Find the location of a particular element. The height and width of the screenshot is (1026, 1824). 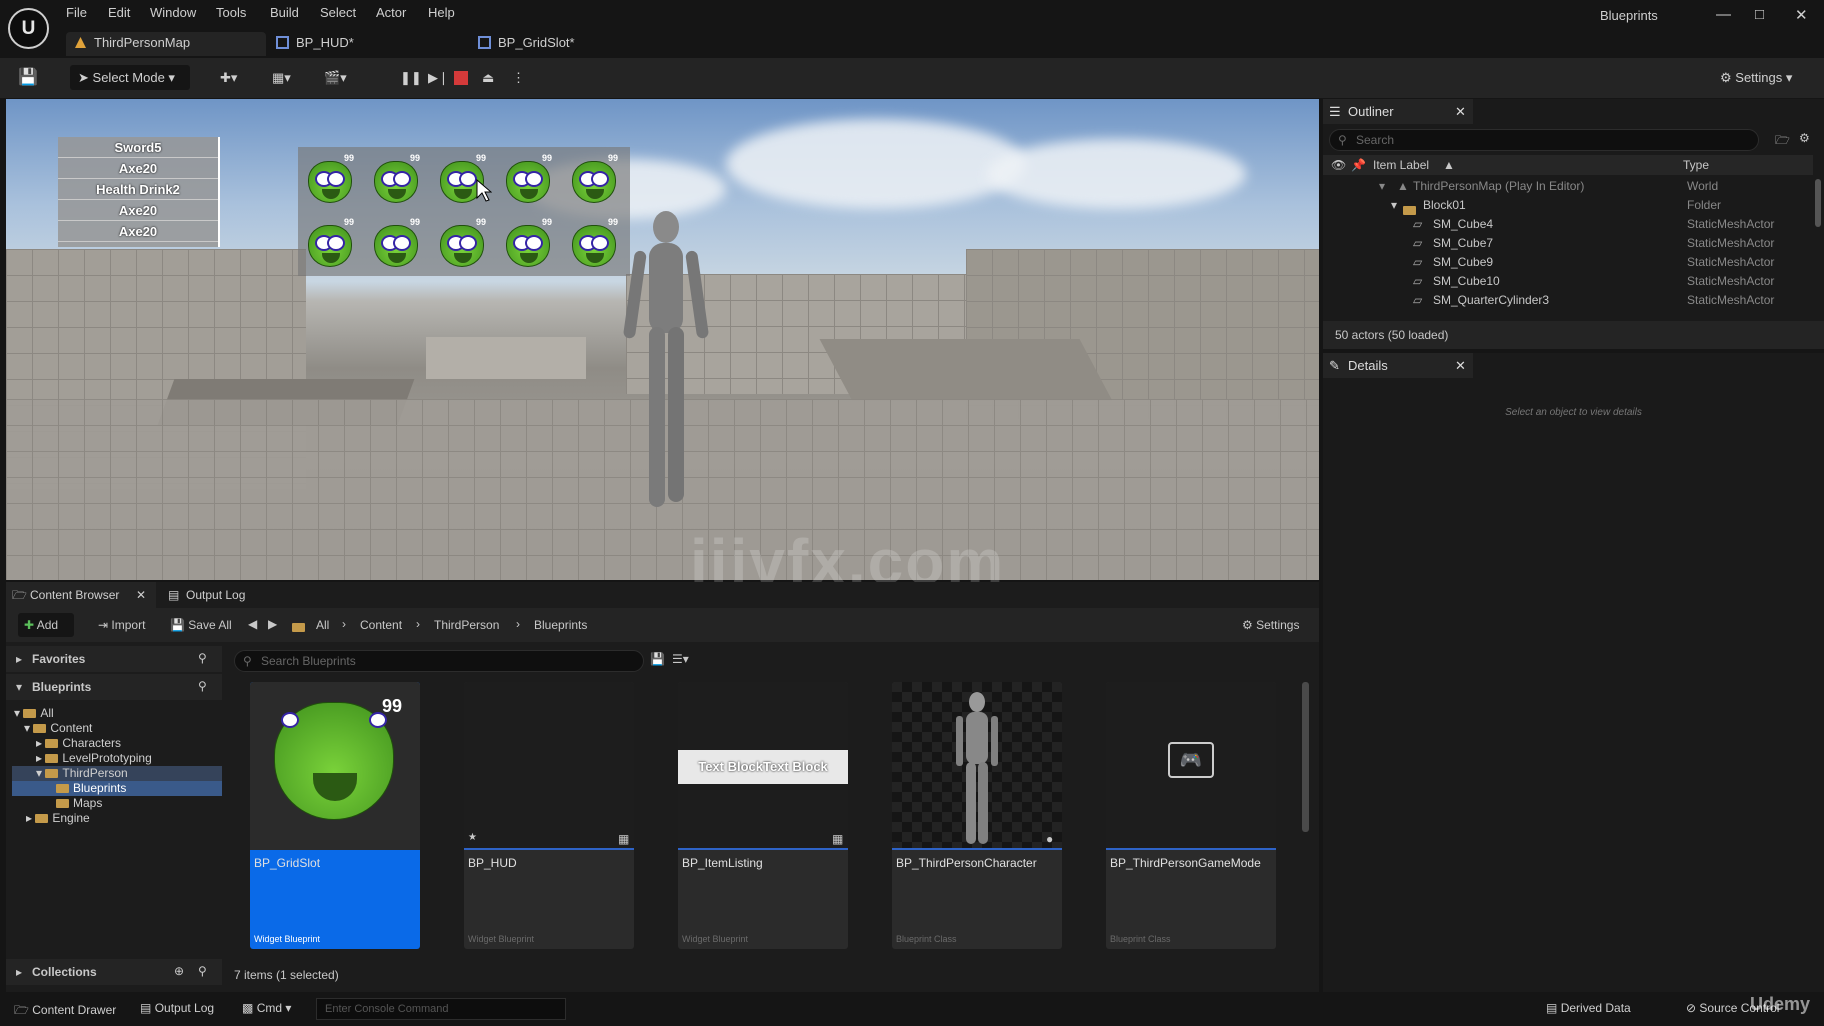

outliner-row: ▾ Block01 Folder is located at coordinates (1568, 205).